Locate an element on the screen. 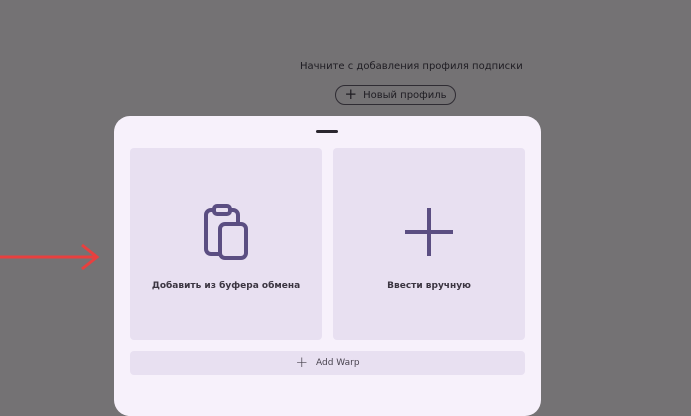  add-warp-label: Add Warp is located at coordinates (338, 363).